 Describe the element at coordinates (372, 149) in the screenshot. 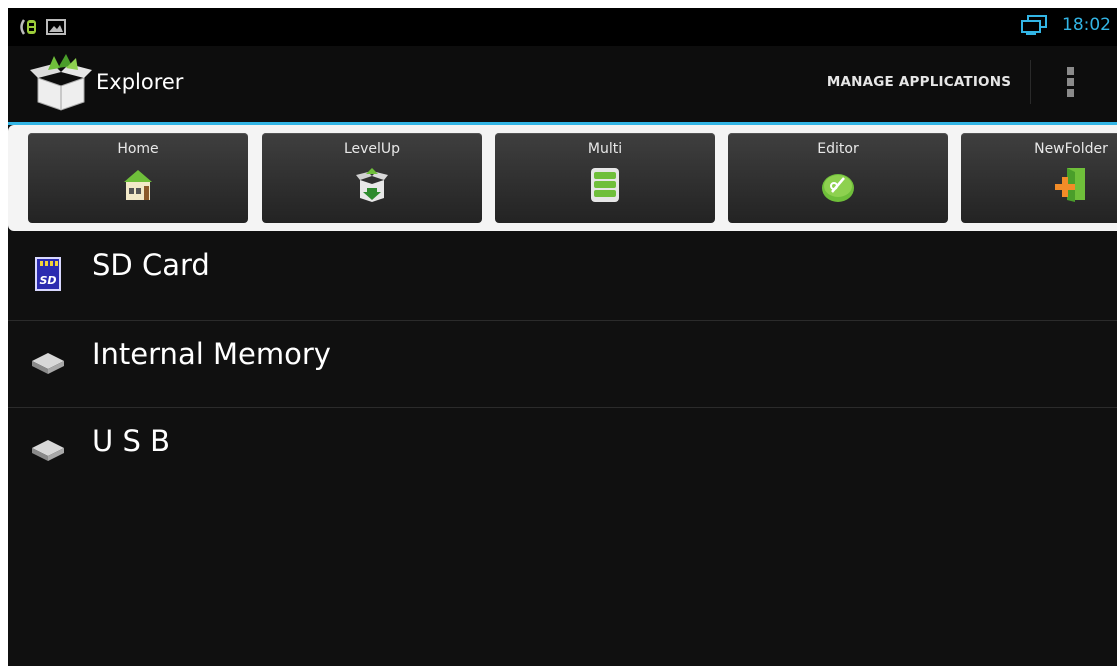

I see `level-up-label: LevelUp` at that location.